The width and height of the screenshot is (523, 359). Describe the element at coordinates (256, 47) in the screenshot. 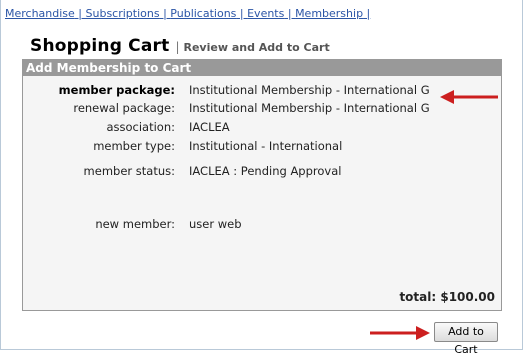

I see `page-subtitle: Review and Add to Cart` at that location.